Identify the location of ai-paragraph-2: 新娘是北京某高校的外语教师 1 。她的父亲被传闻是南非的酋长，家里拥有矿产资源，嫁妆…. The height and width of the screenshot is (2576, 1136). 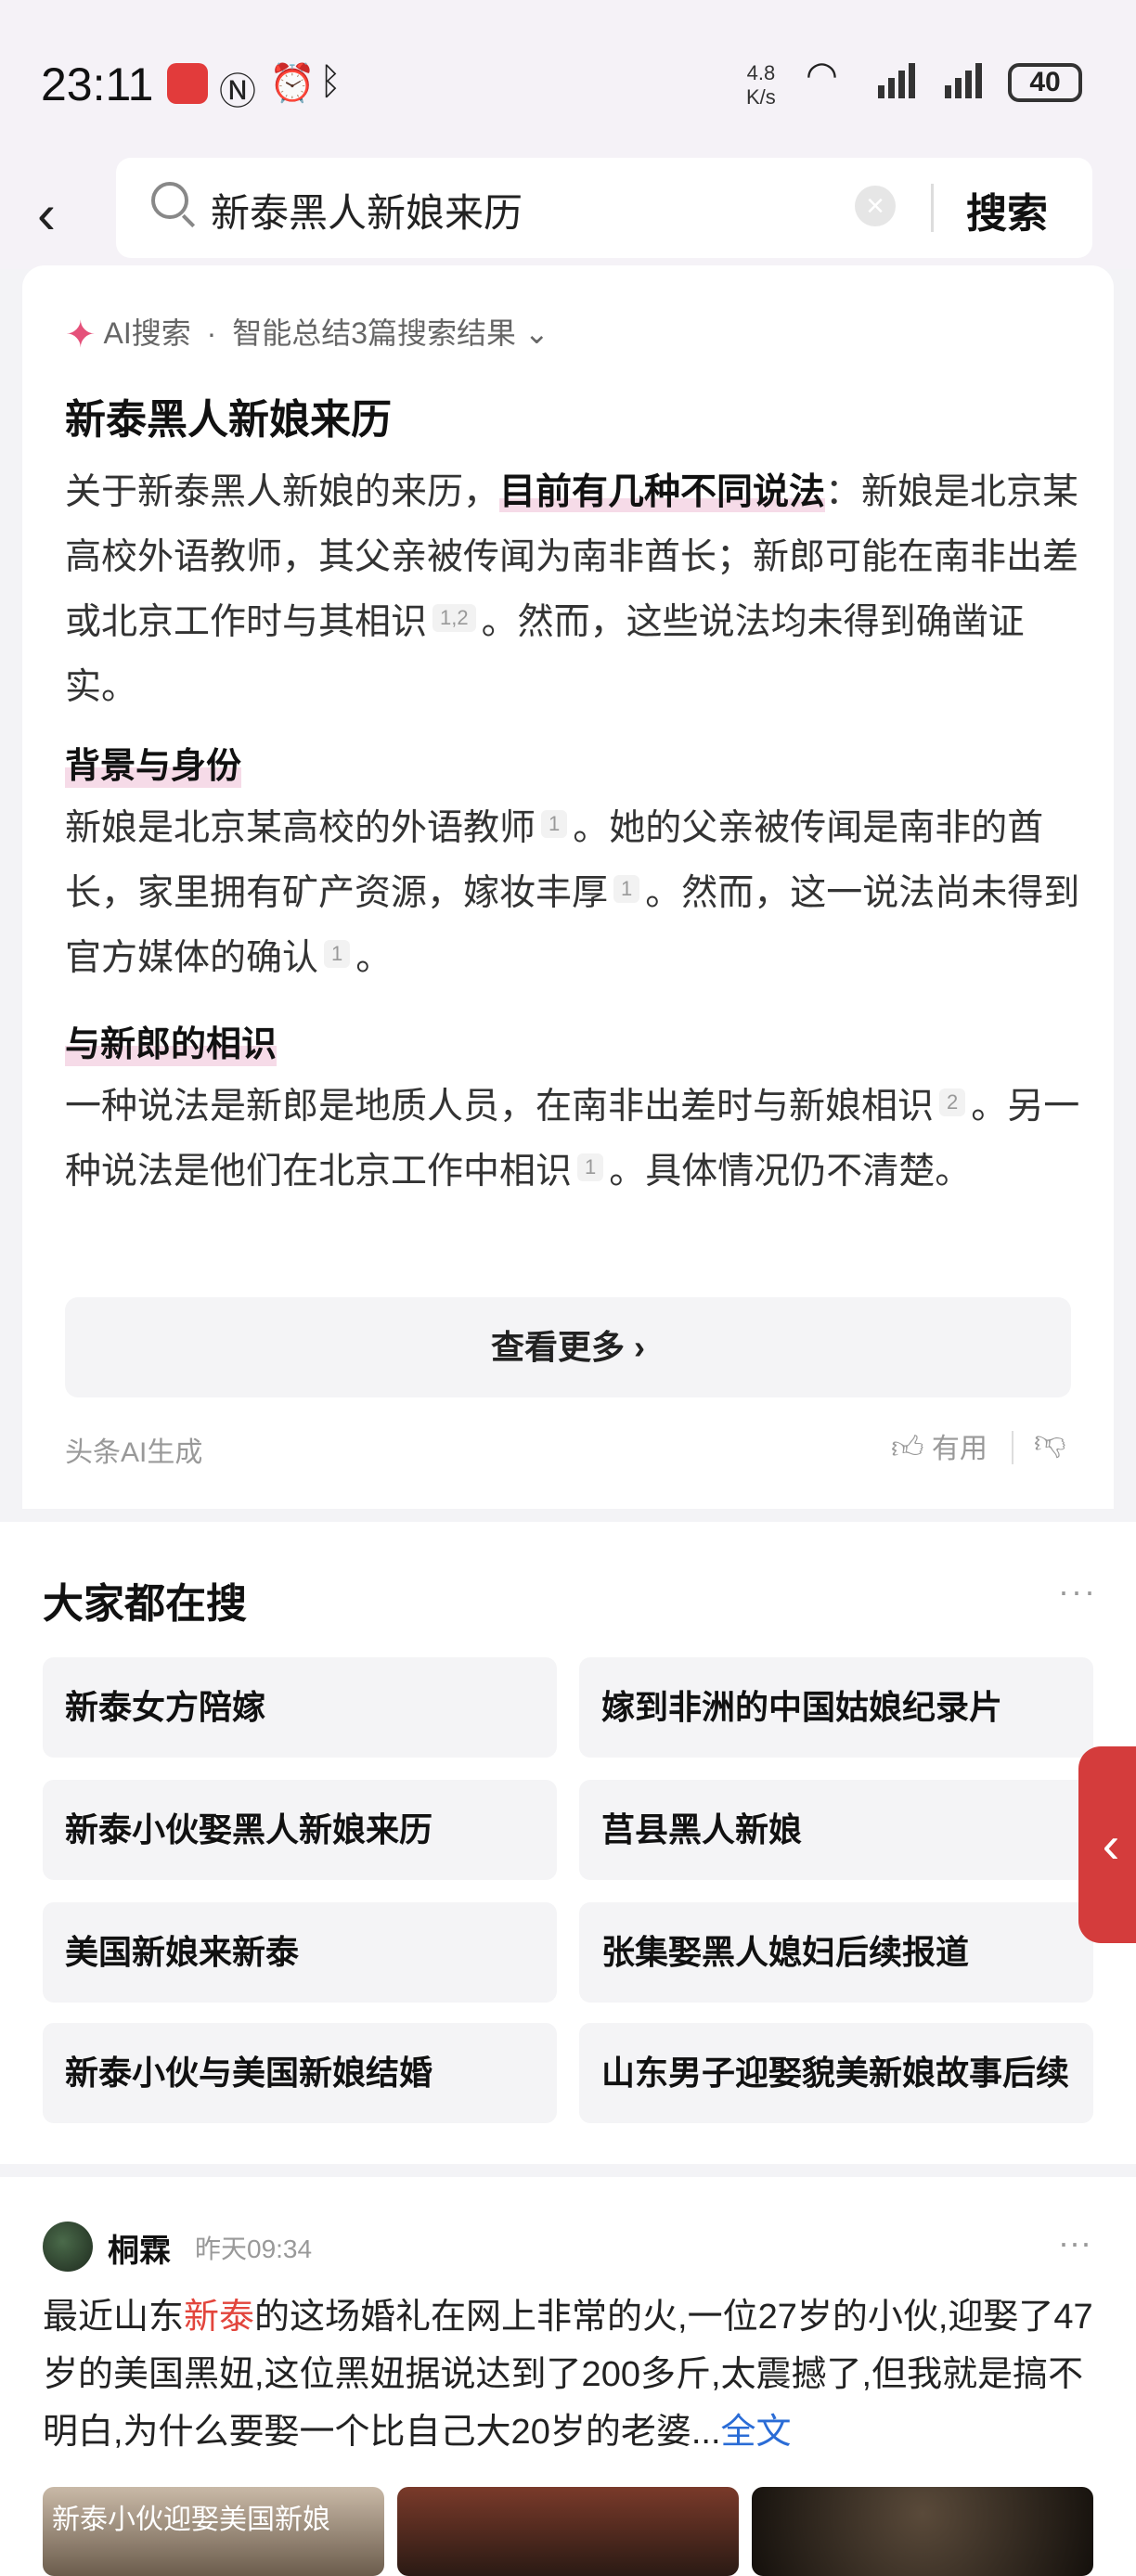
(572, 893).